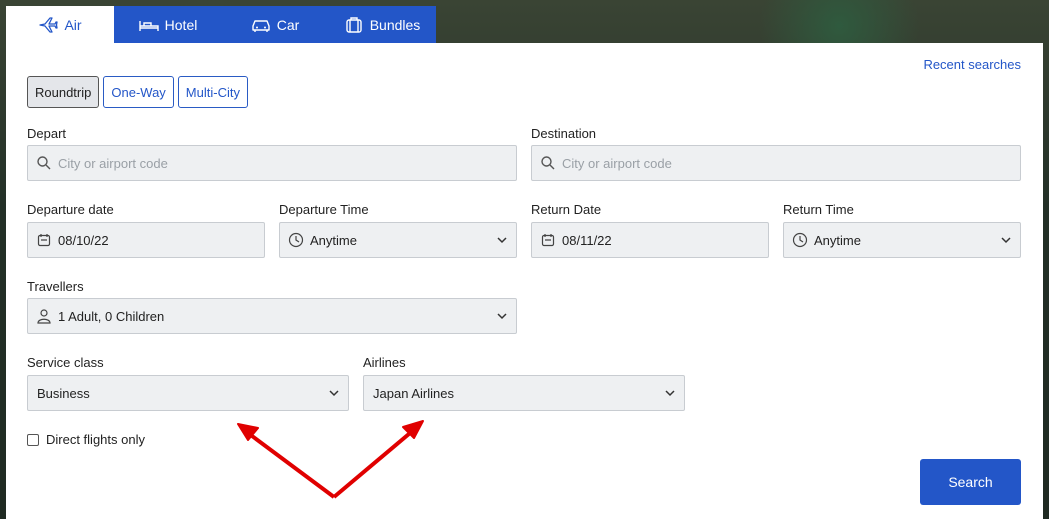 This screenshot has height=519, width=1049. I want to click on direct-flights-label: Direct flights only, so click(95, 439).